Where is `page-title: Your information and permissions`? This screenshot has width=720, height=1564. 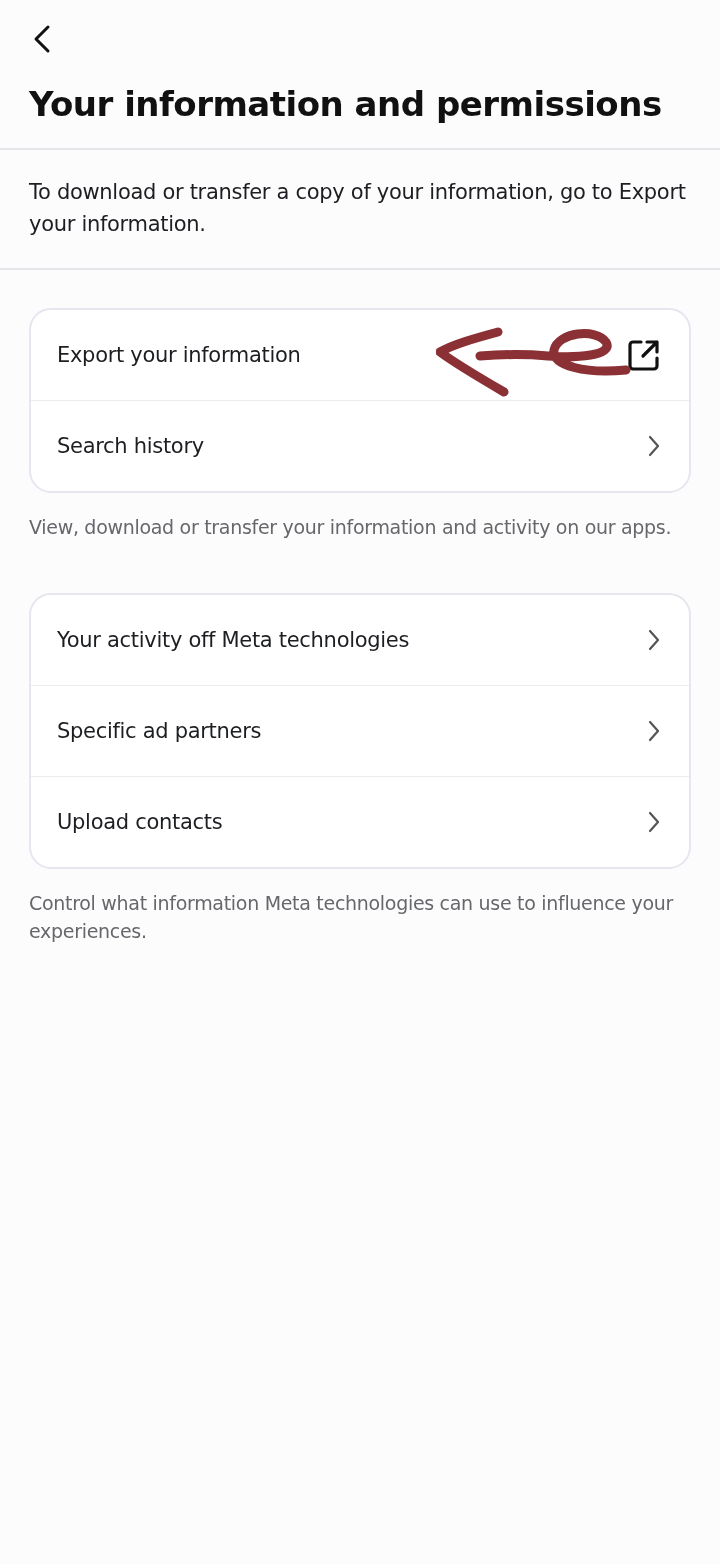 page-title: Your information and permissions is located at coordinates (346, 104).